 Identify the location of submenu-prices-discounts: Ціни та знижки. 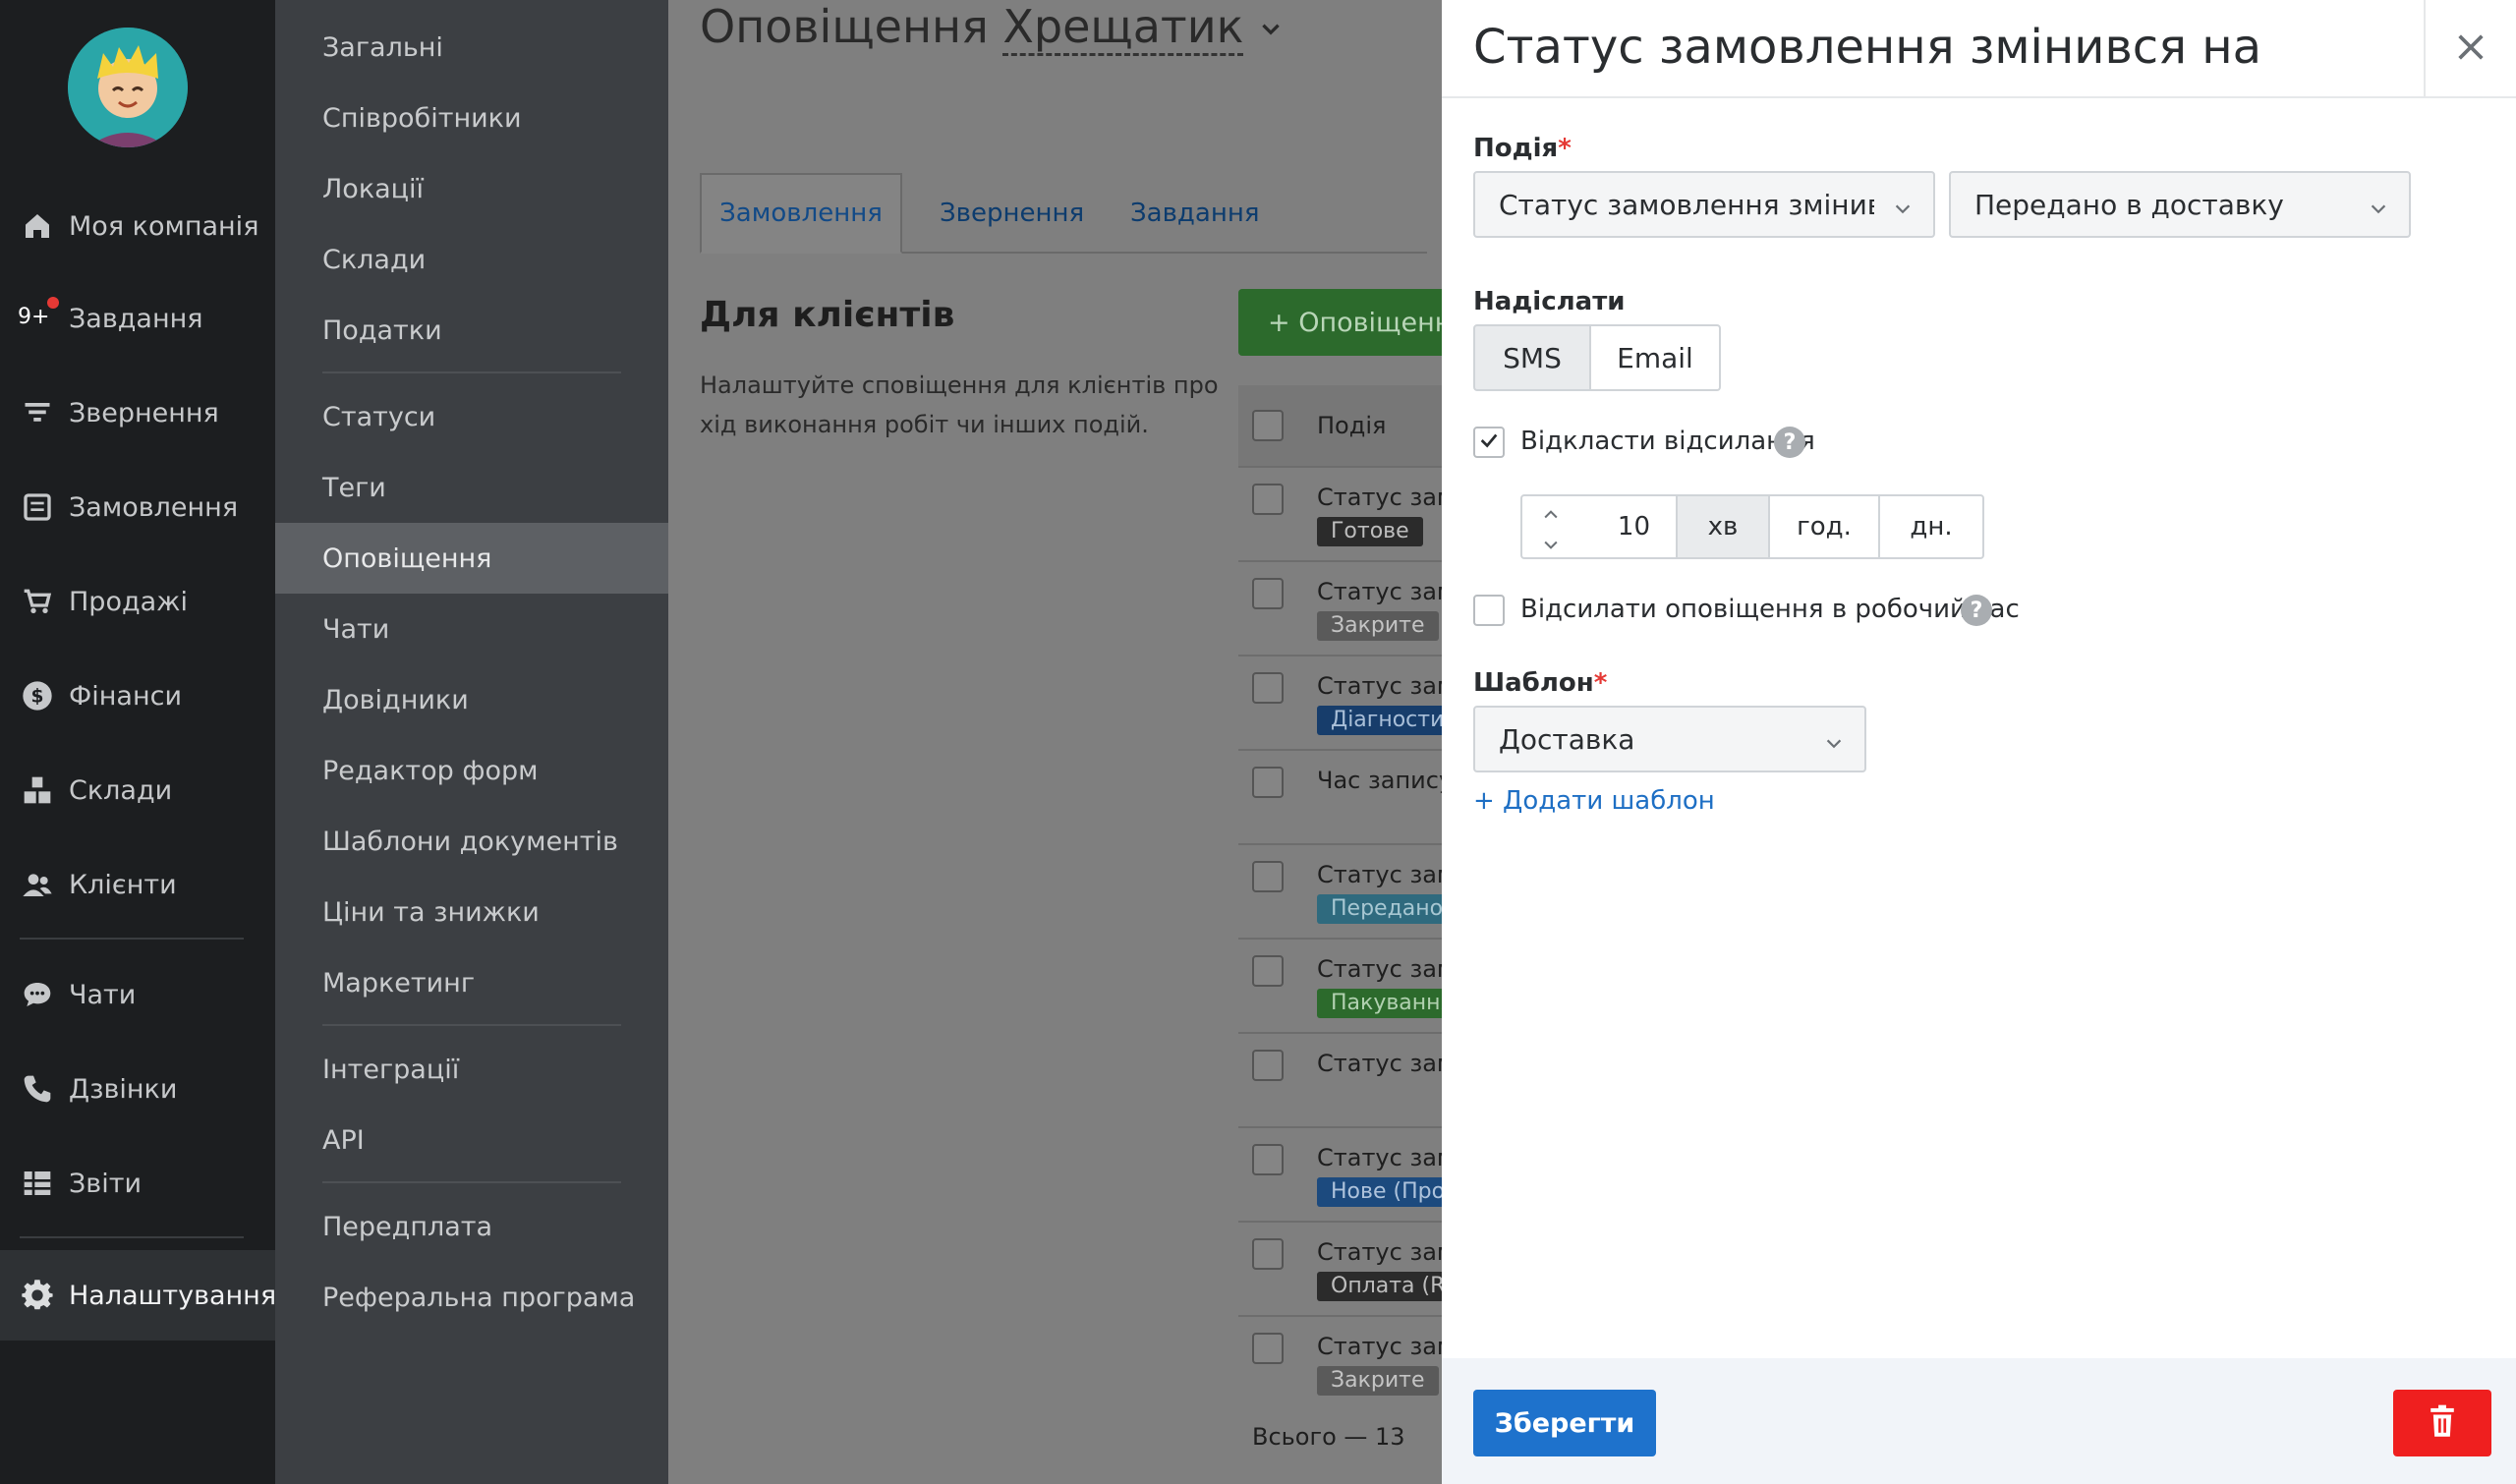
(471, 912).